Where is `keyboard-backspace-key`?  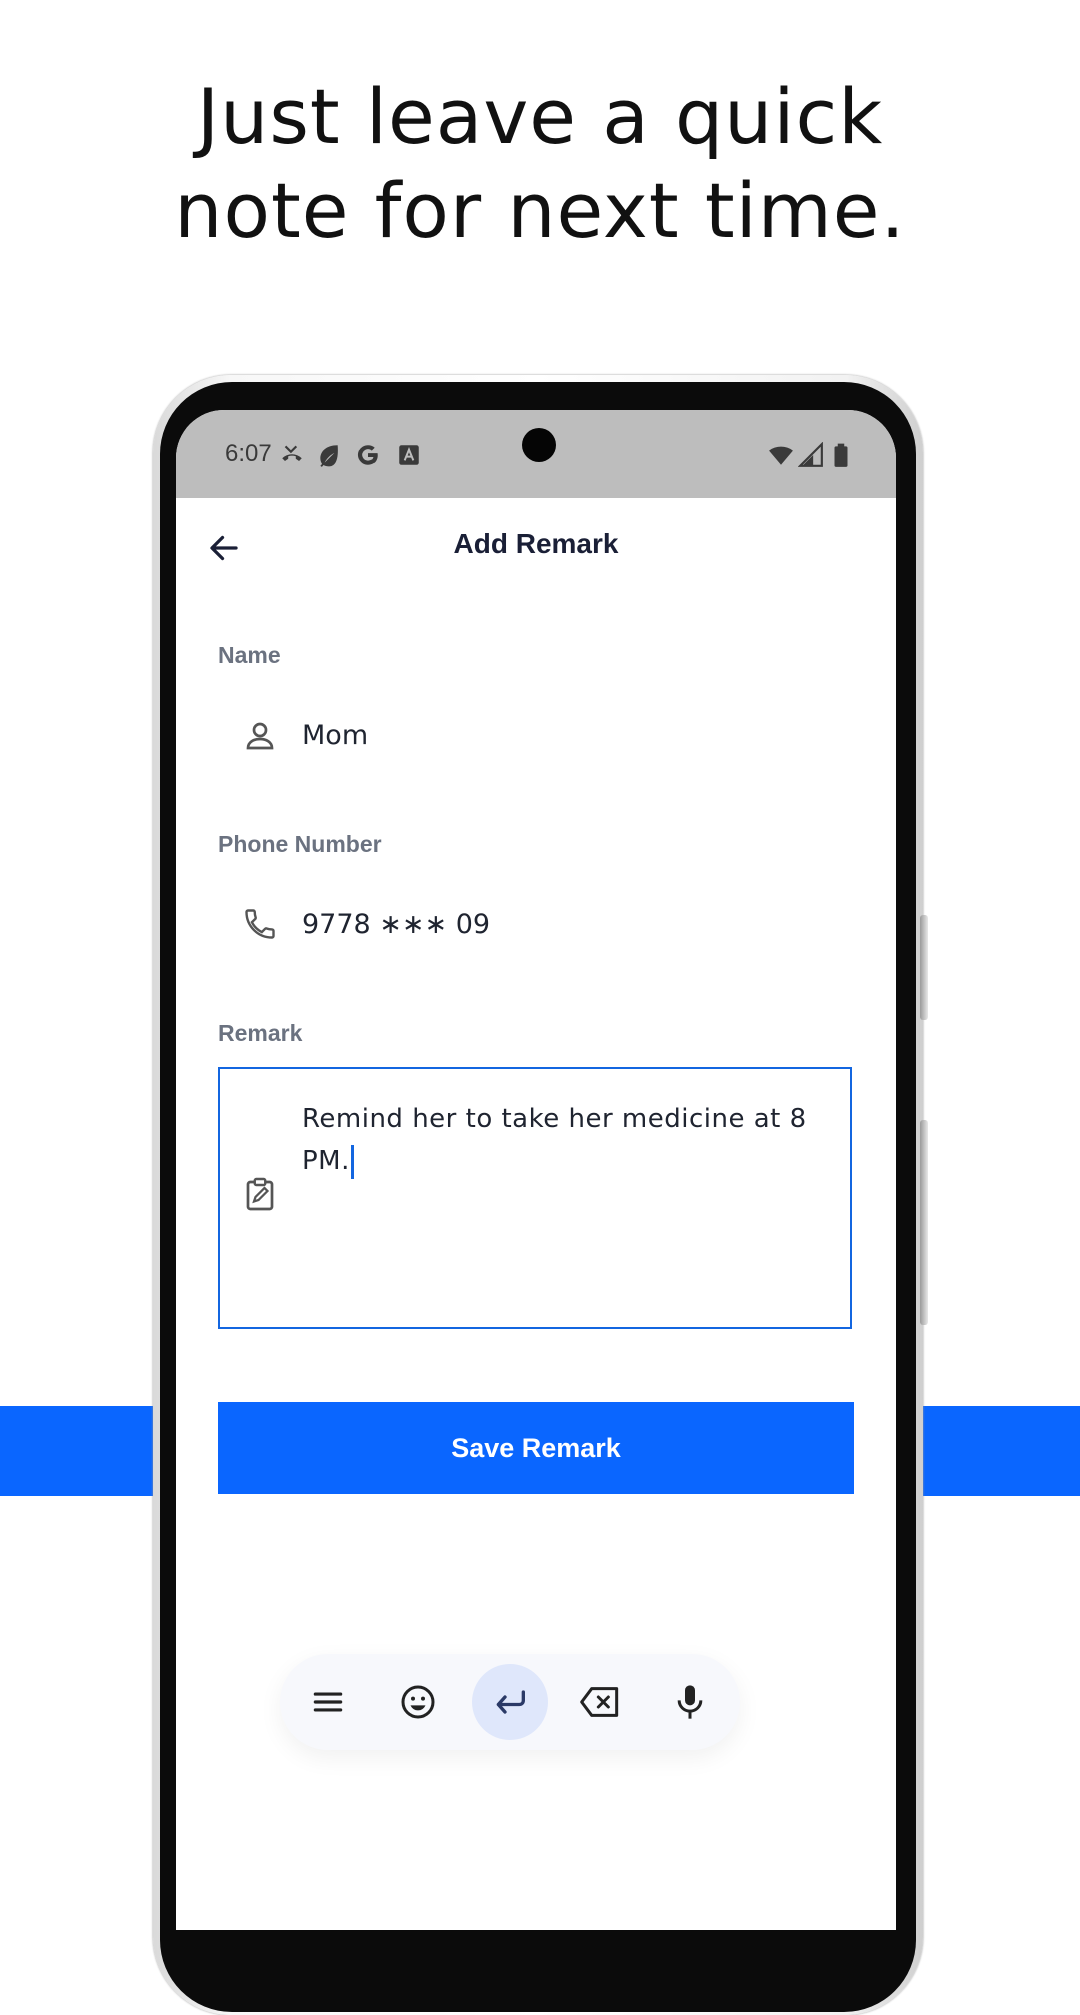
keyboard-backspace-key is located at coordinates (600, 1702).